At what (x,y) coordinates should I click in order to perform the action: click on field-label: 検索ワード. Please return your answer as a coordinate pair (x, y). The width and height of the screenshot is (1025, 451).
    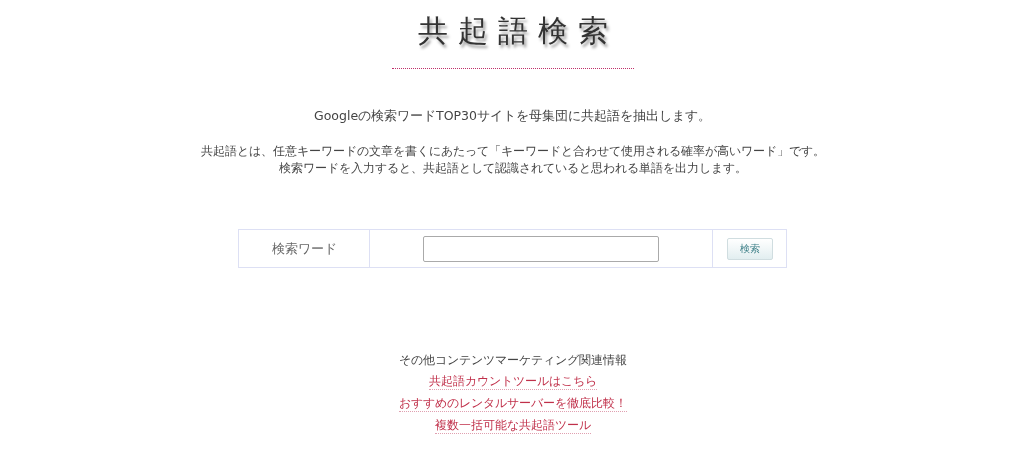
    Looking at the image, I should click on (304, 248).